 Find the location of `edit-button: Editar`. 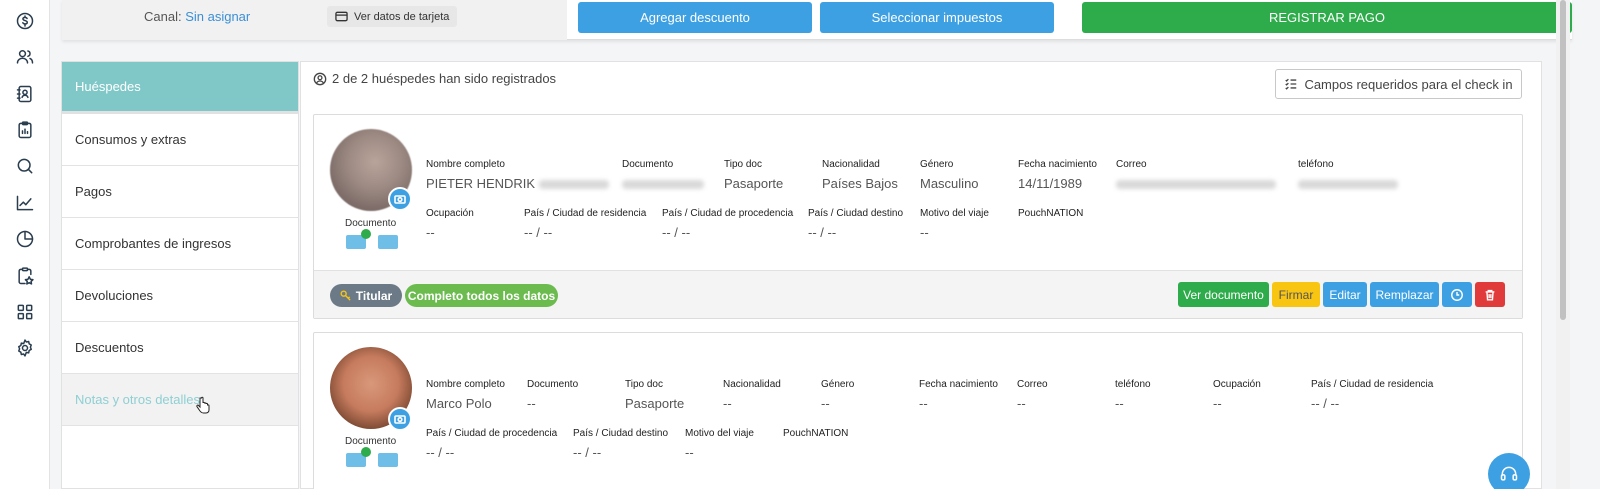

edit-button: Editar is located at coordinates (1345, 294).